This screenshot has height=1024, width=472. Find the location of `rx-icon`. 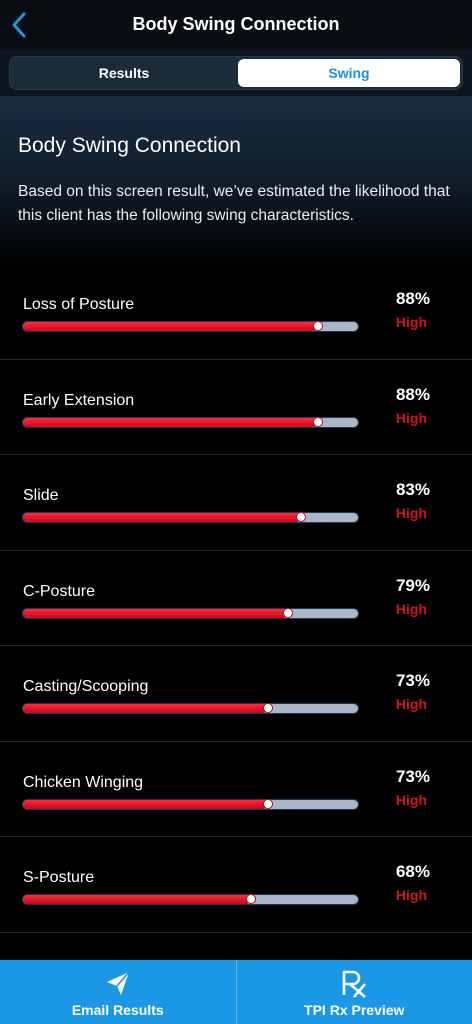

rx-icon is located at coordinates (354, 984).